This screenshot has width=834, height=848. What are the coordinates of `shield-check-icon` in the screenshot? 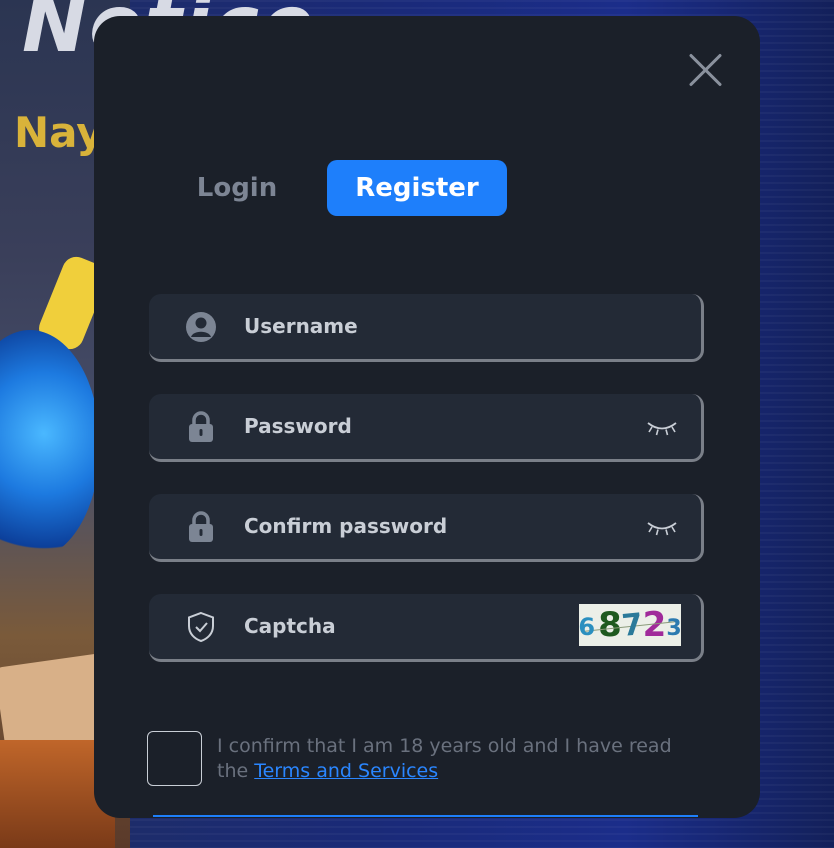 It's located at (201, 627).